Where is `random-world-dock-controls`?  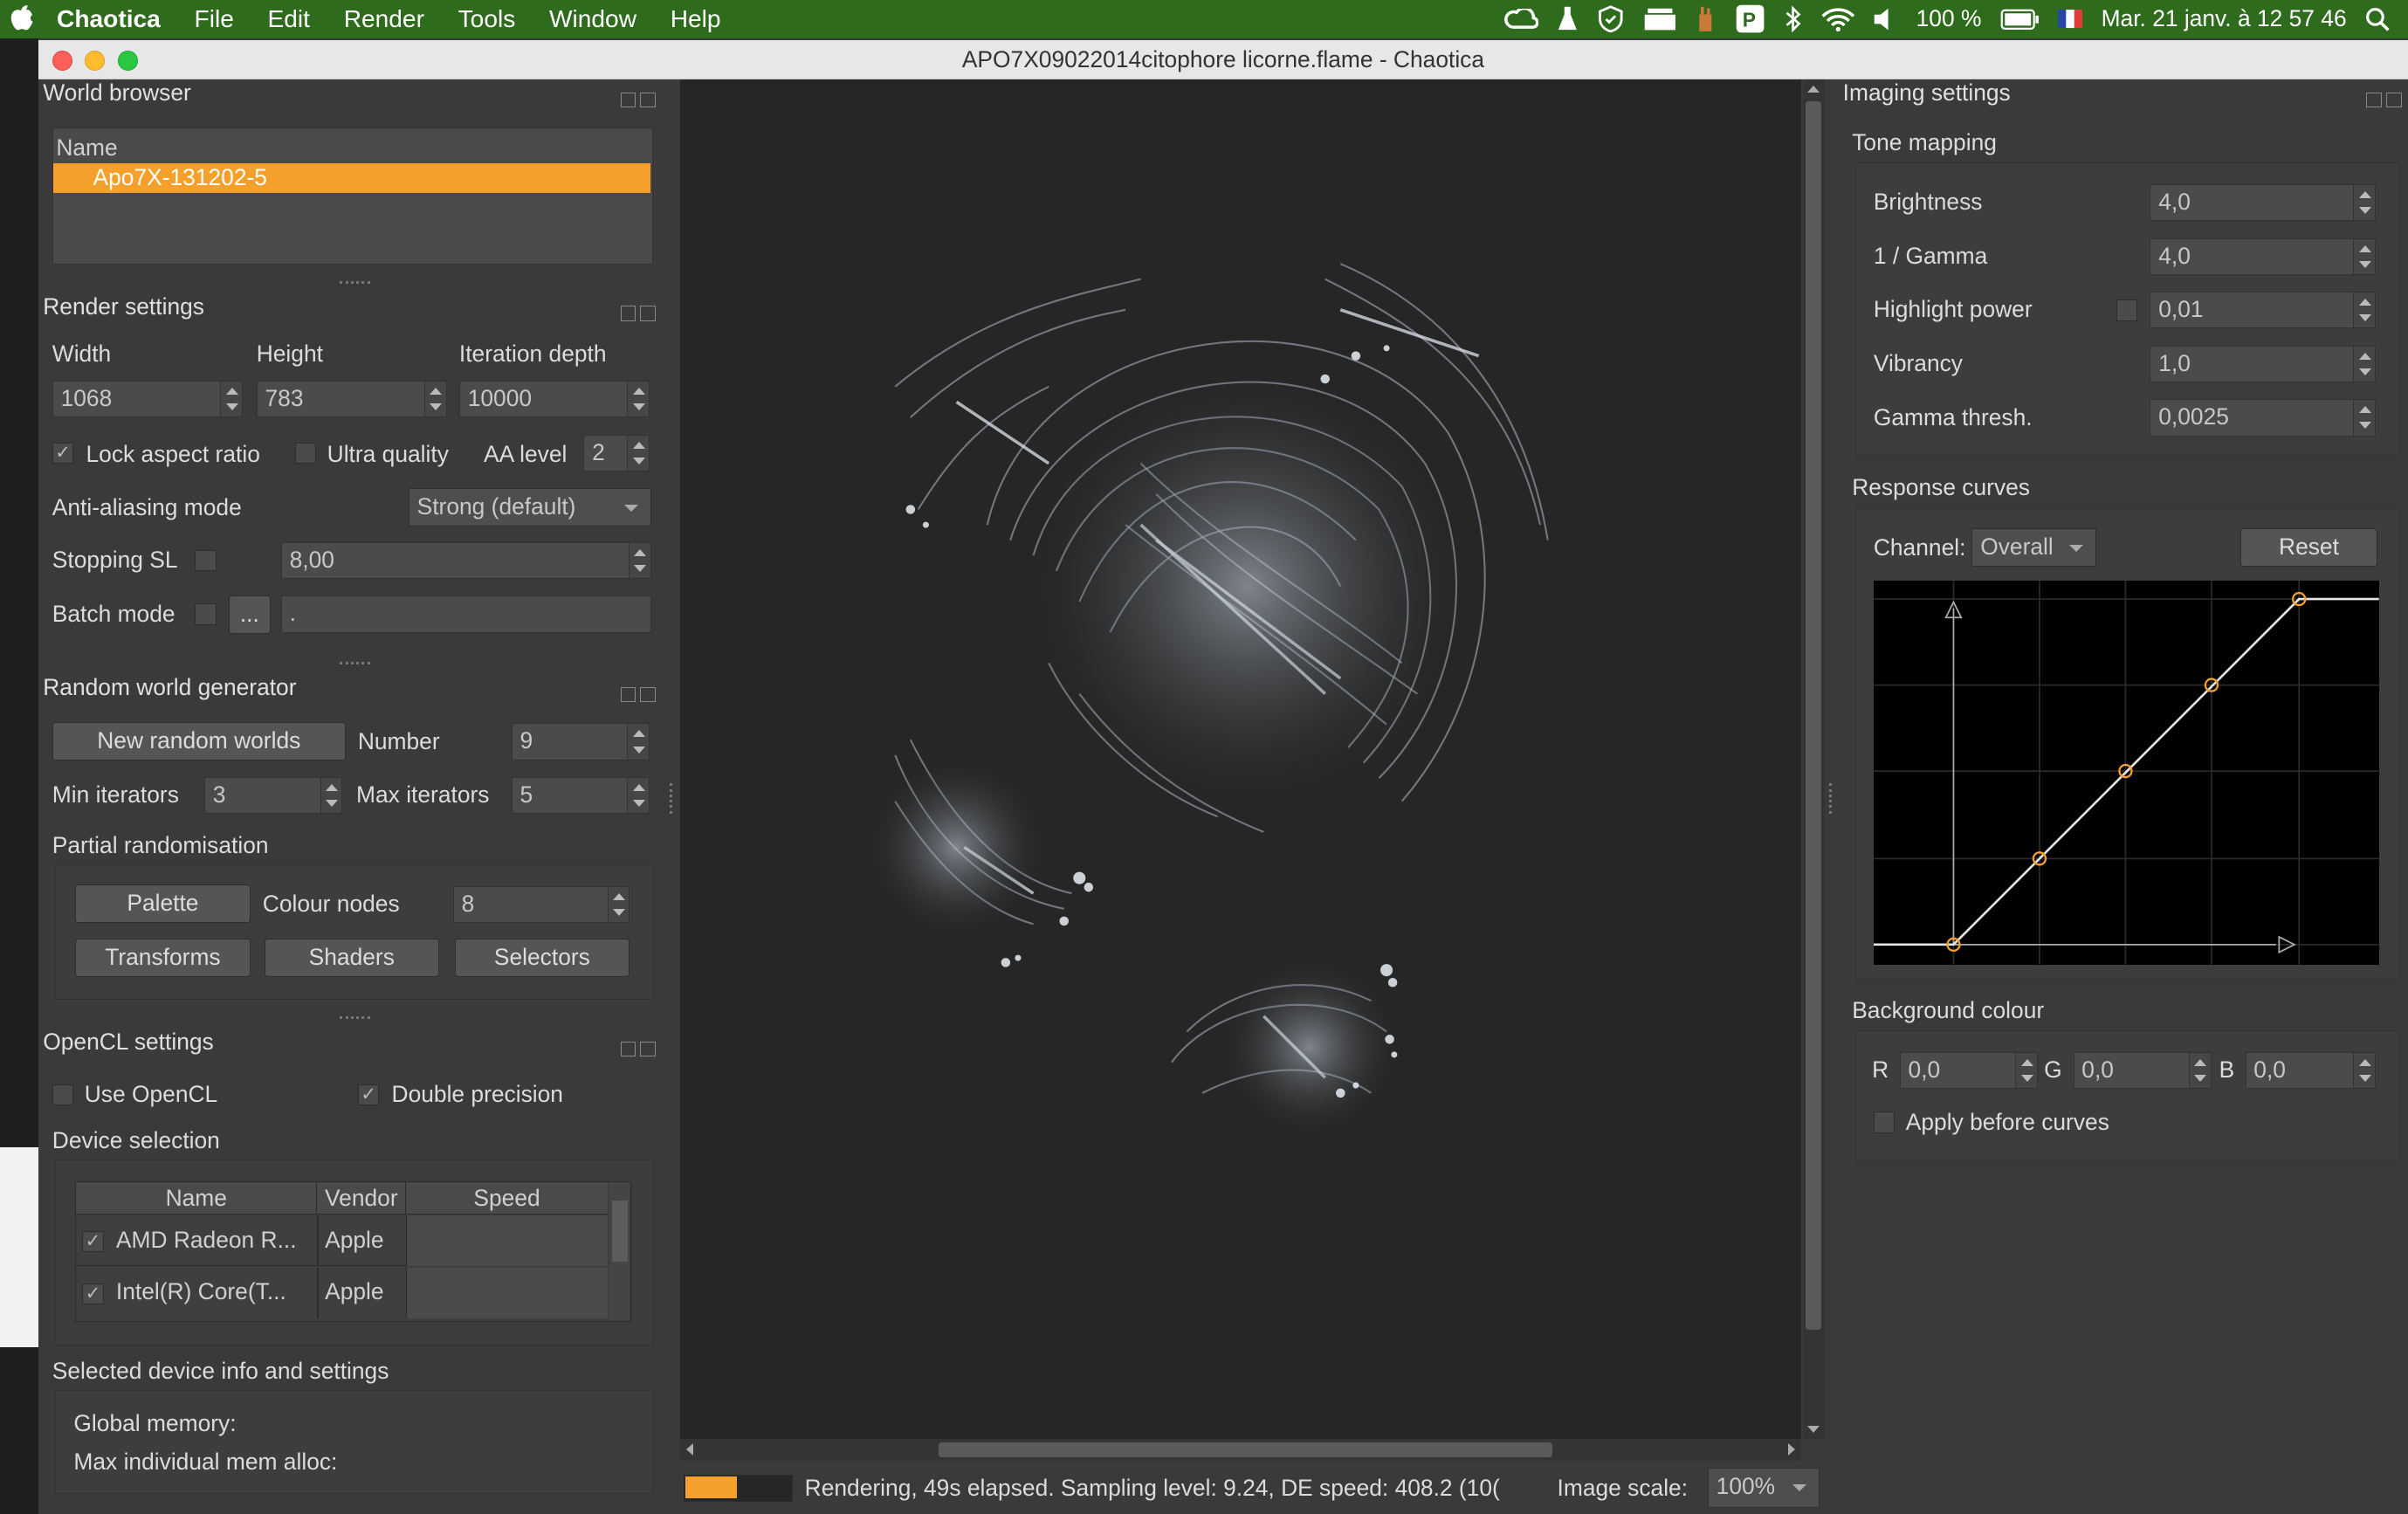
random-world-dock-controls is located at coordinates (640, 691).